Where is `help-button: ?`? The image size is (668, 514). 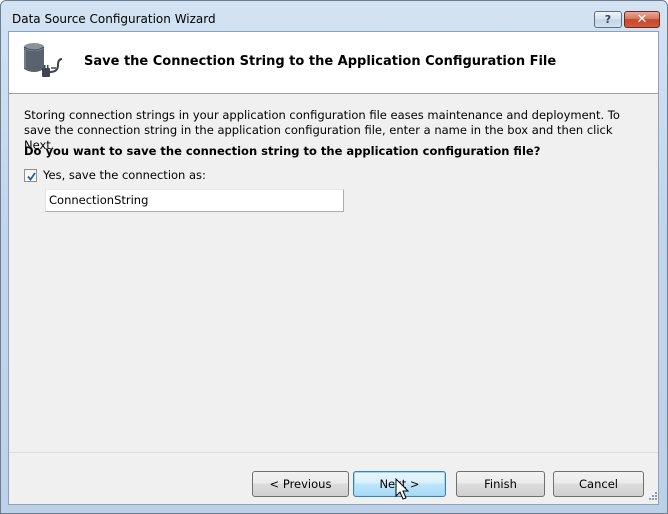 help-button: ? is located at coordinates (608, 19).